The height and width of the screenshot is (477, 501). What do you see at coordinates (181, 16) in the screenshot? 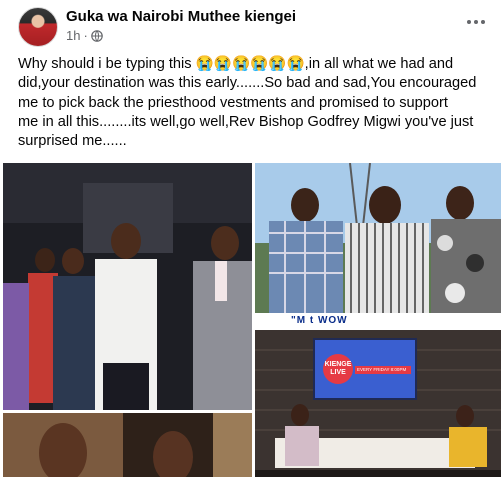
I see `author-name: Guka wa Nairobi Muthee kiengei` at bounding box center [181, 16].